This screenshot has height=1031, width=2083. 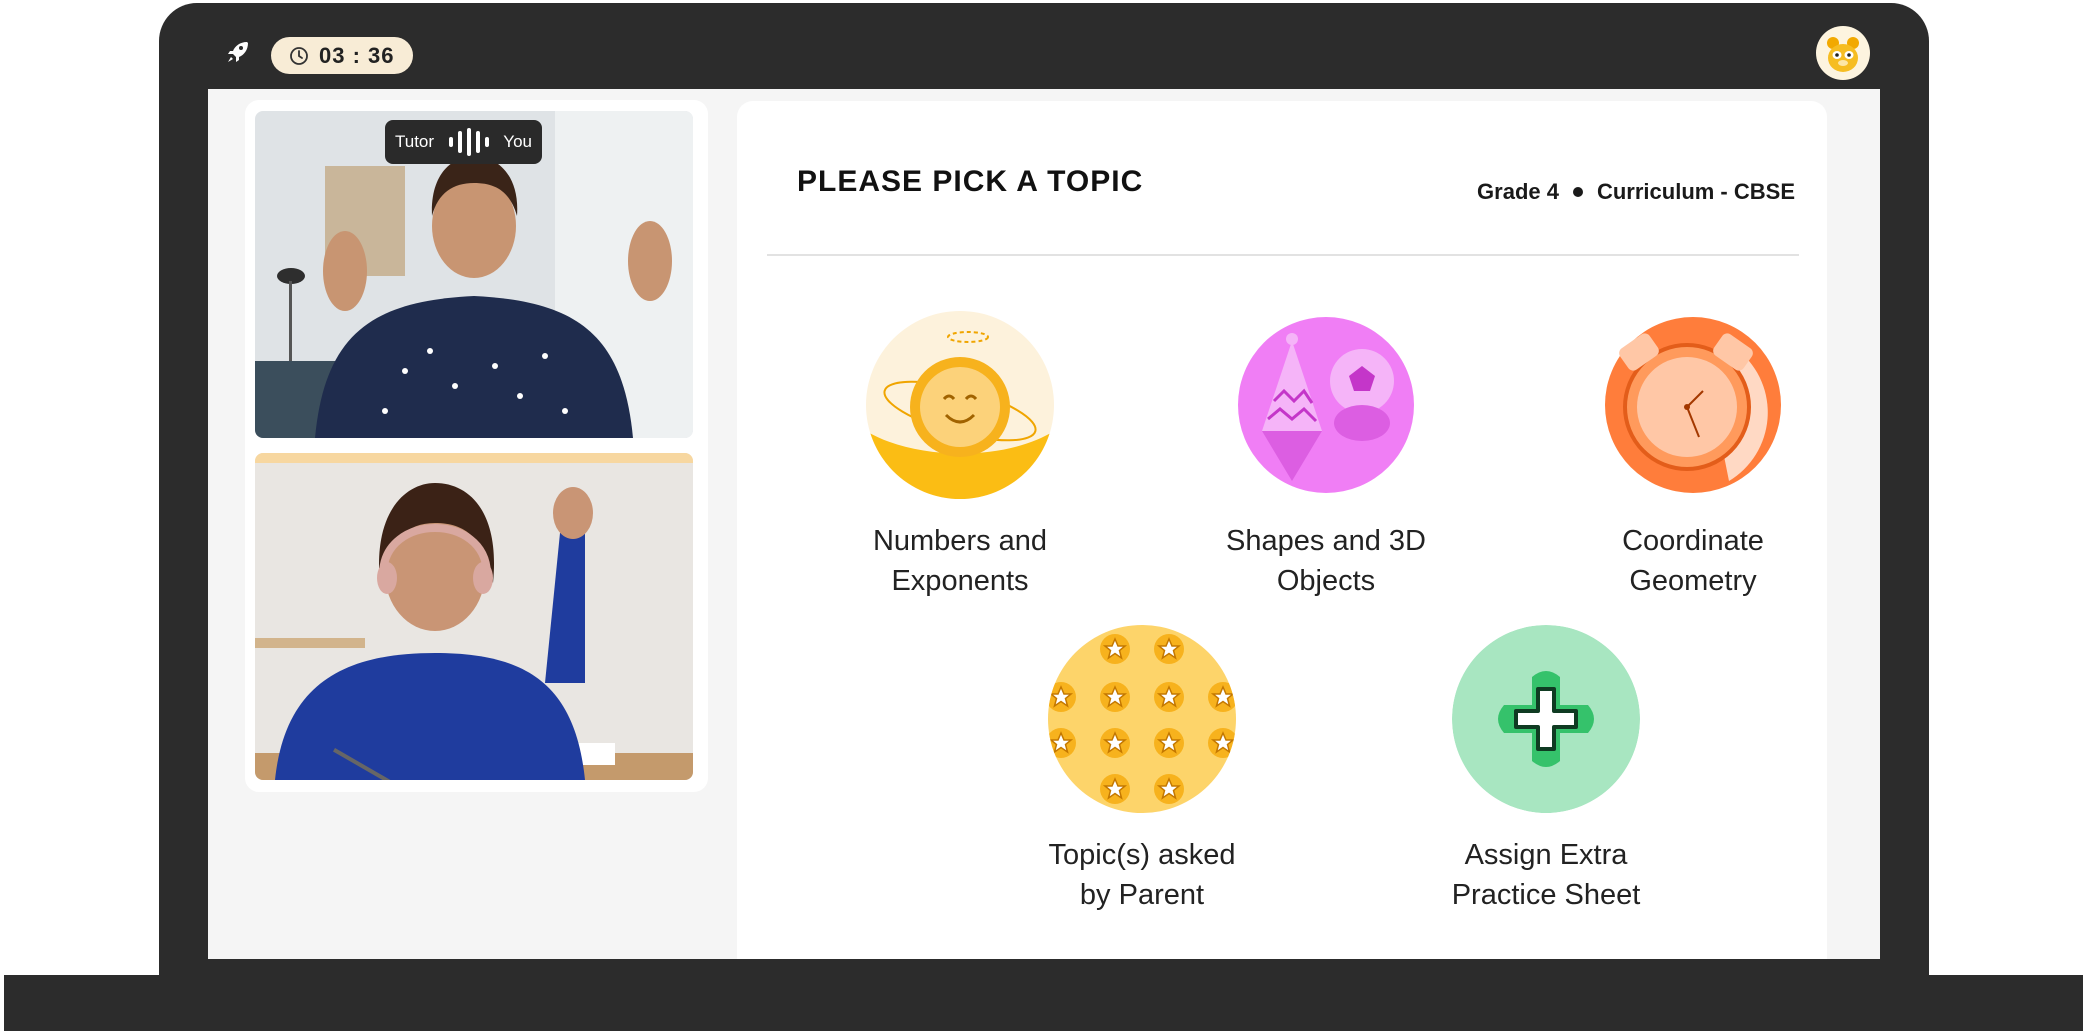 I want to click on session-timer: 03 : 36, so click(x=342, y=55).